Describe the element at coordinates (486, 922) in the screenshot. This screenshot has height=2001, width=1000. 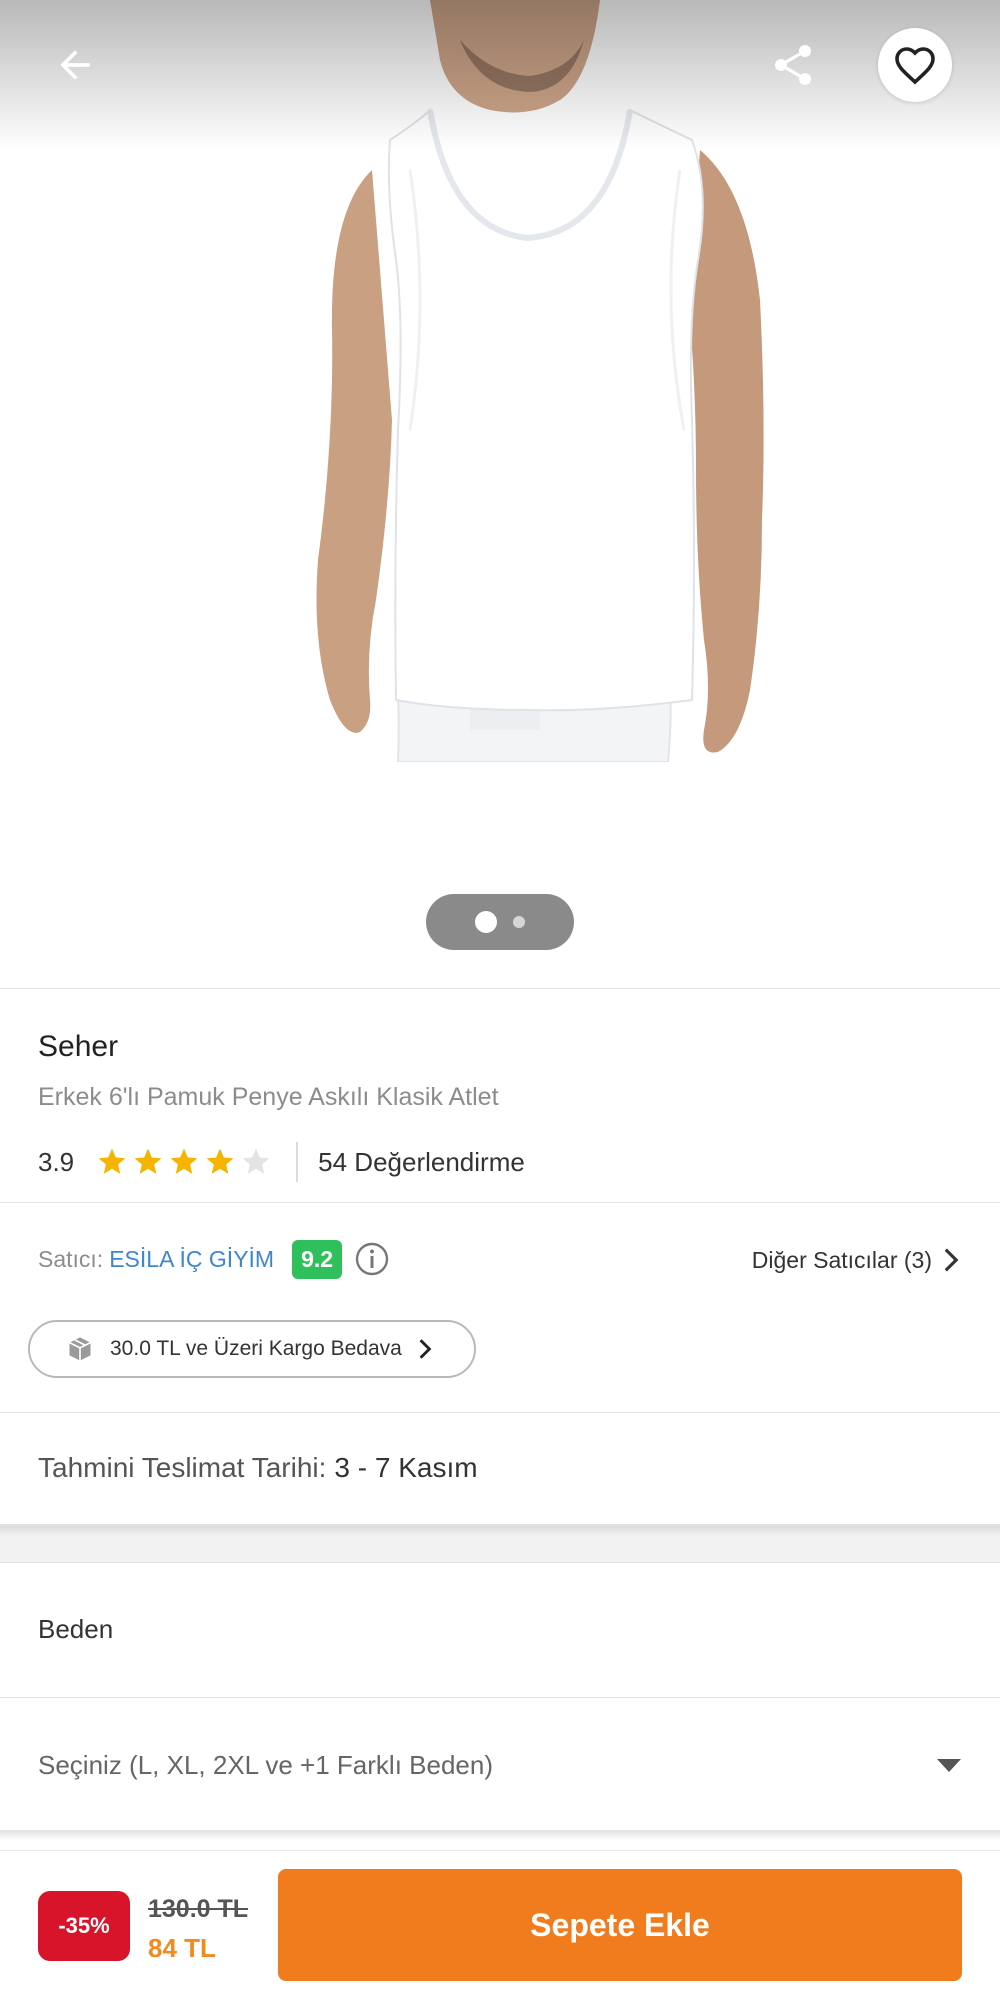
I see `pager-dot-active` at that location.